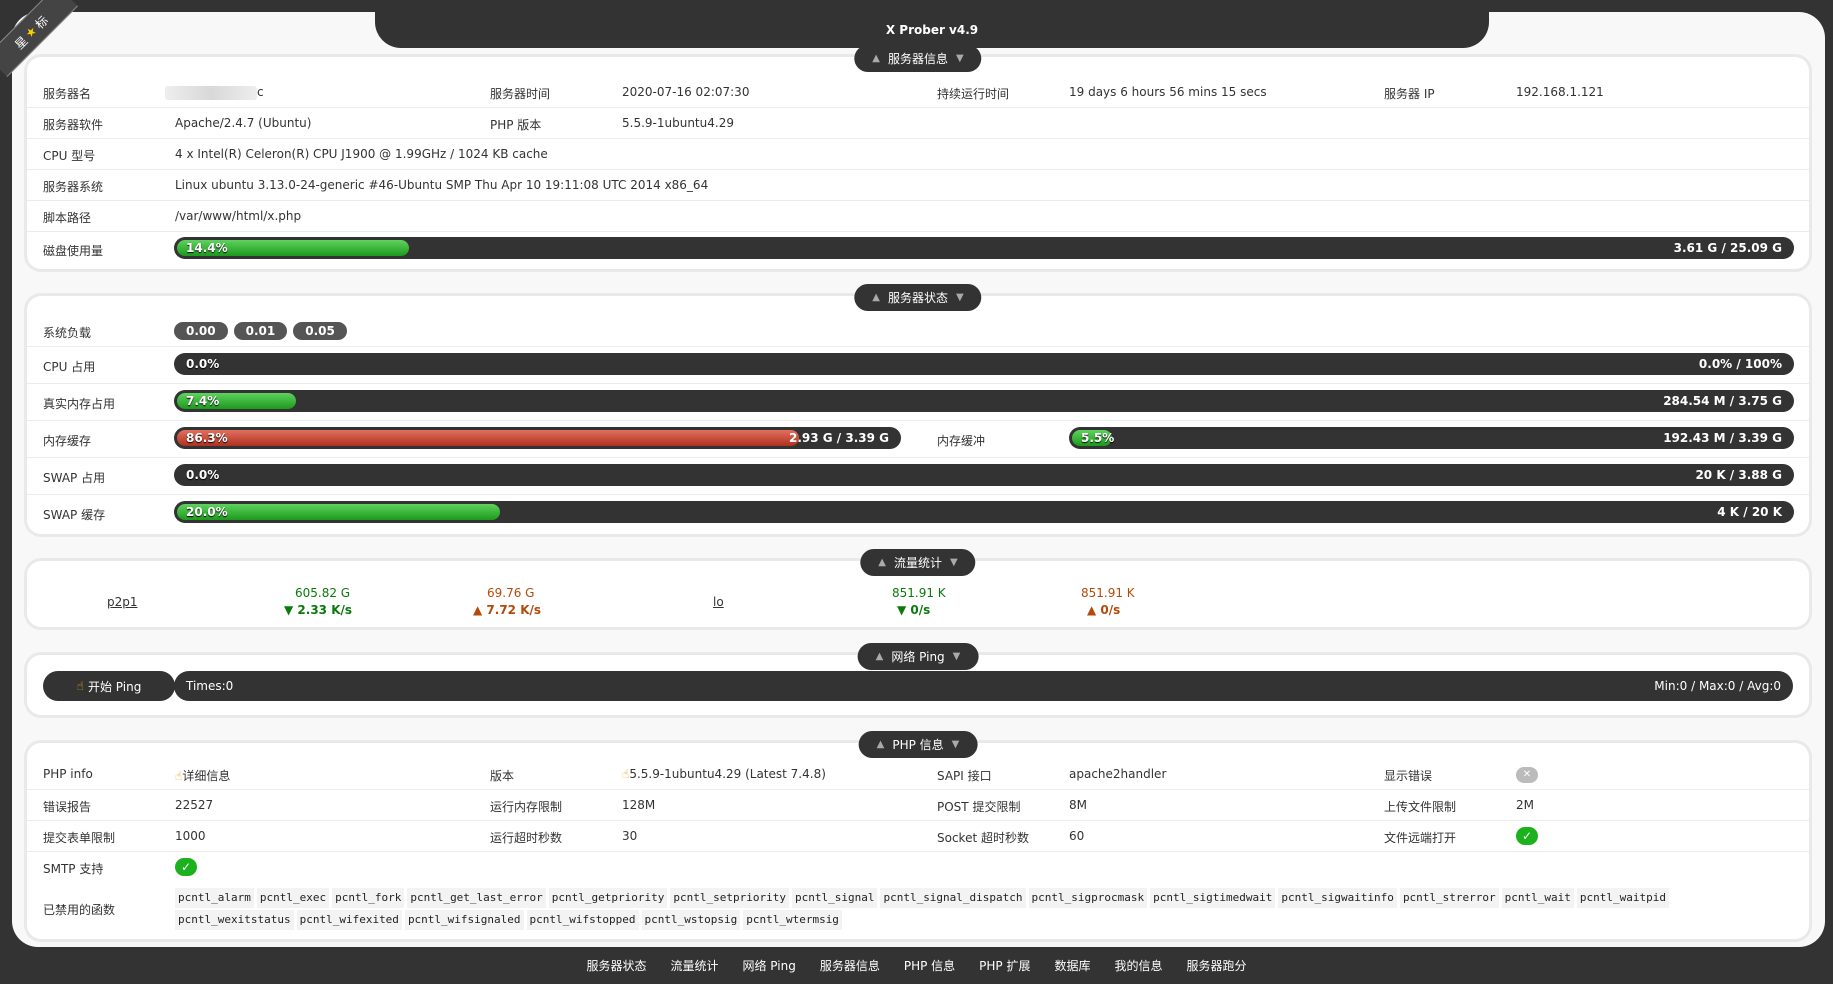 This screenshot has width=1833, height=984. What do you see at coordinates (73, 869) in the screenshot?
I see `smtp-label: SMTP 支持` at bounding box center [73, 869].